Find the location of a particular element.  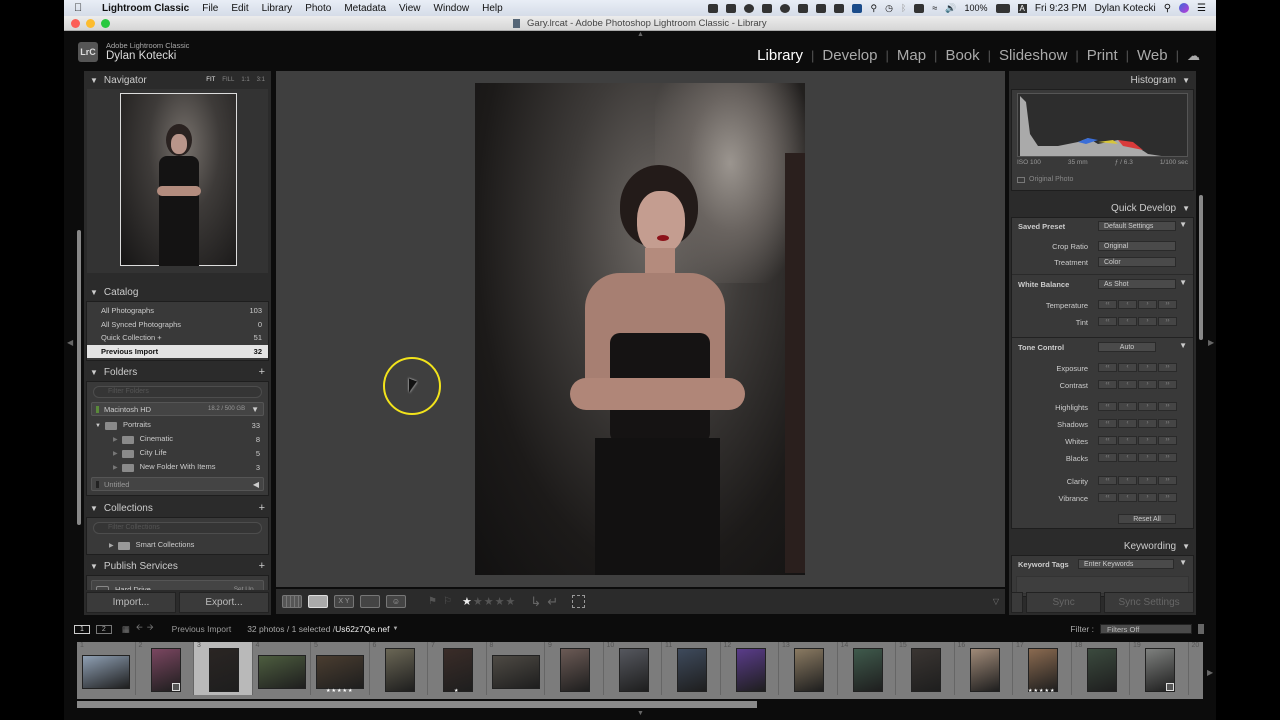

volume-untitled: Untitled ◀ is located at coordinates (177, 484).